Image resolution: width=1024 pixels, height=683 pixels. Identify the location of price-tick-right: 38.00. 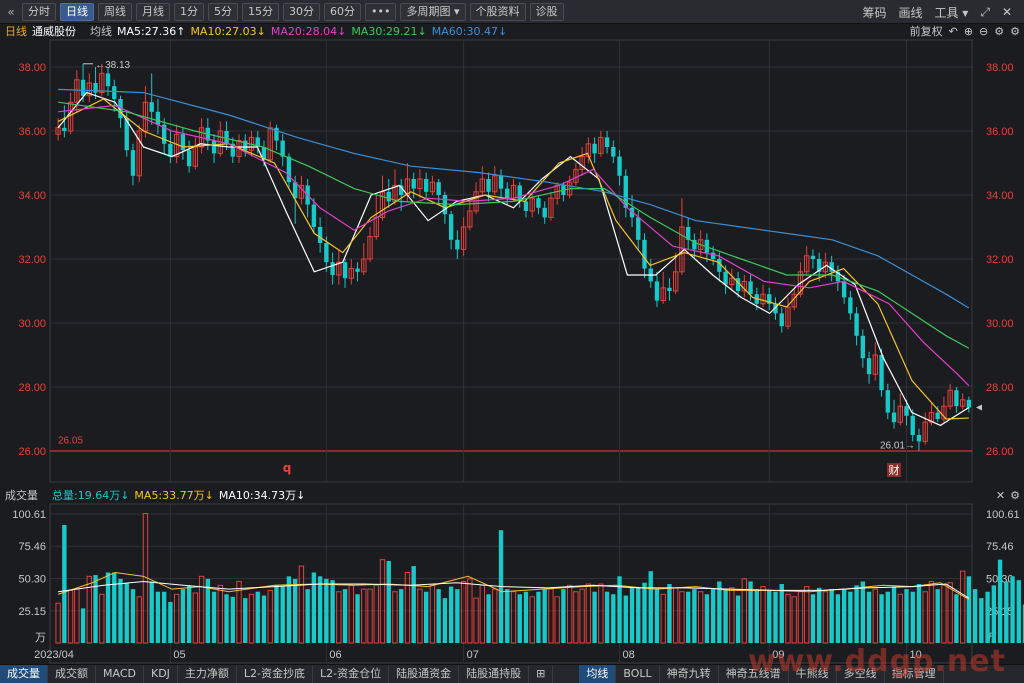
(1000, 68).